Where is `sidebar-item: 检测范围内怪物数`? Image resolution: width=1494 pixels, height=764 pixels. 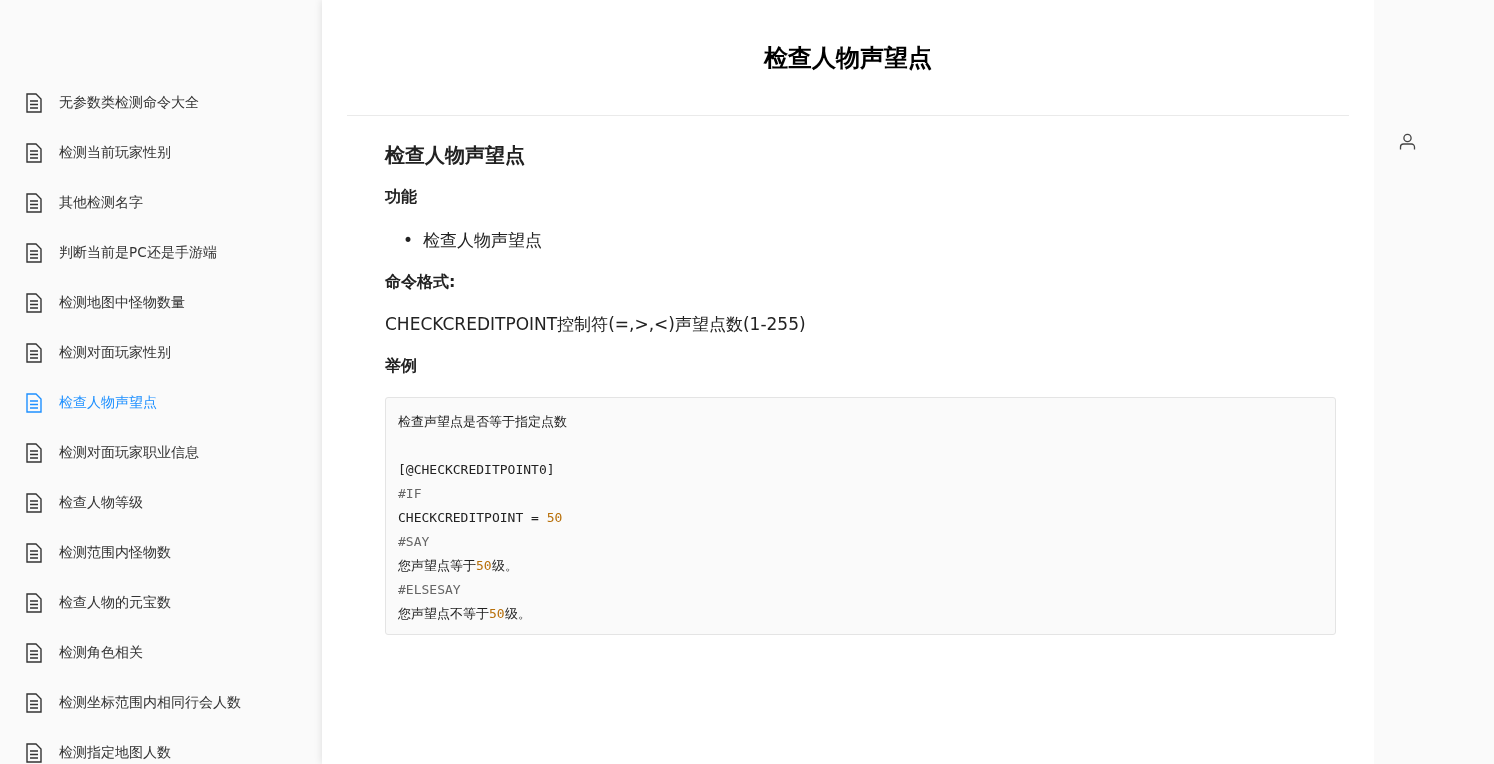 sidebar-item: 检测范围内怪物数 is located at coordinates (161, 553).